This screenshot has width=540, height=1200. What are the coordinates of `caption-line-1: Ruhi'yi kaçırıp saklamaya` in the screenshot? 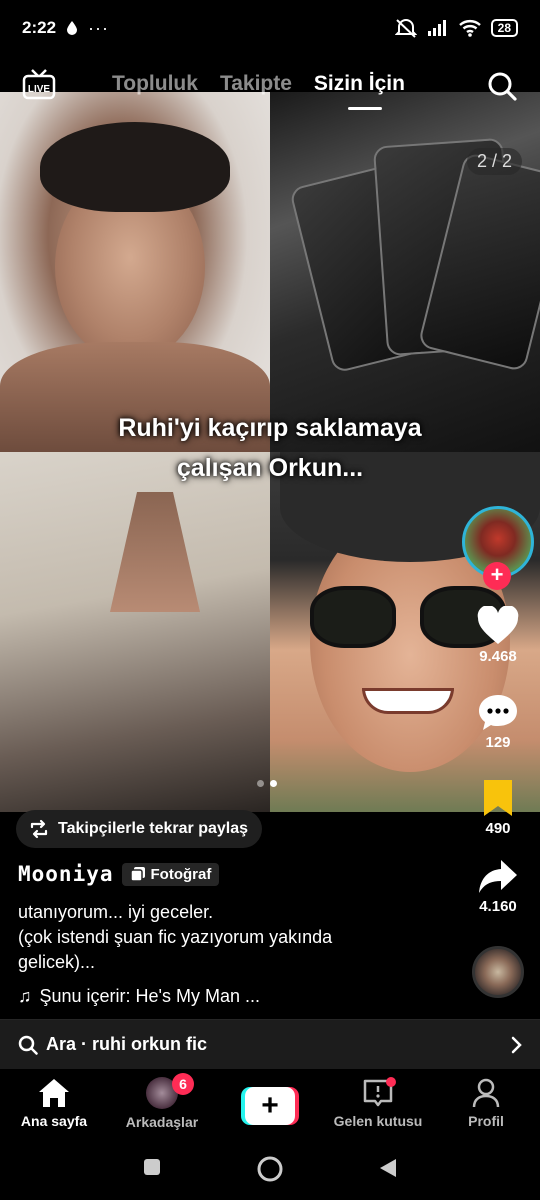 It's located at (270, 428).